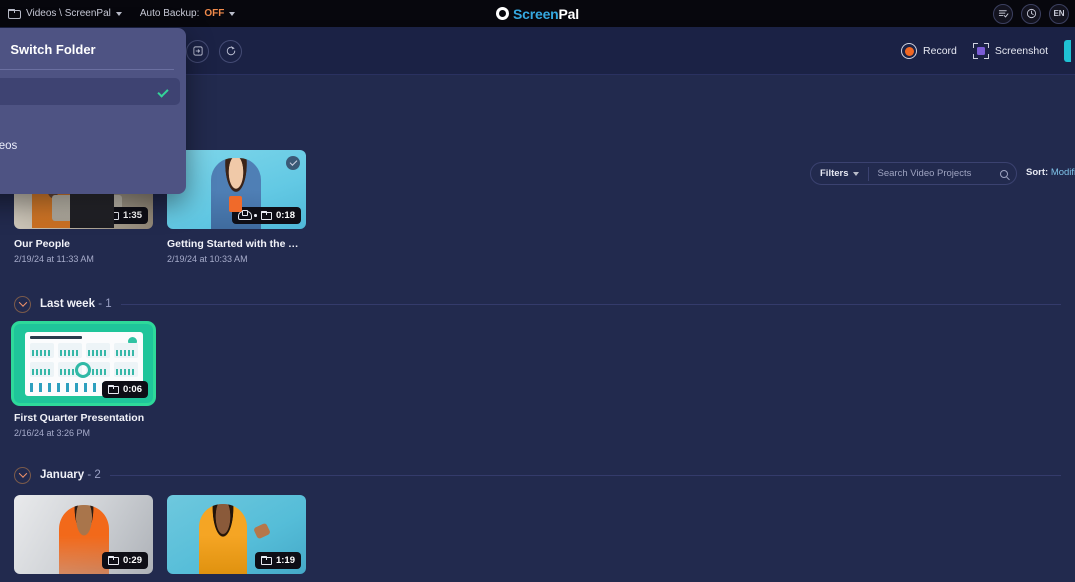 This screenshot has height=582, width=1075. I want to click on section-count-label: - 1, so click(105, 304).